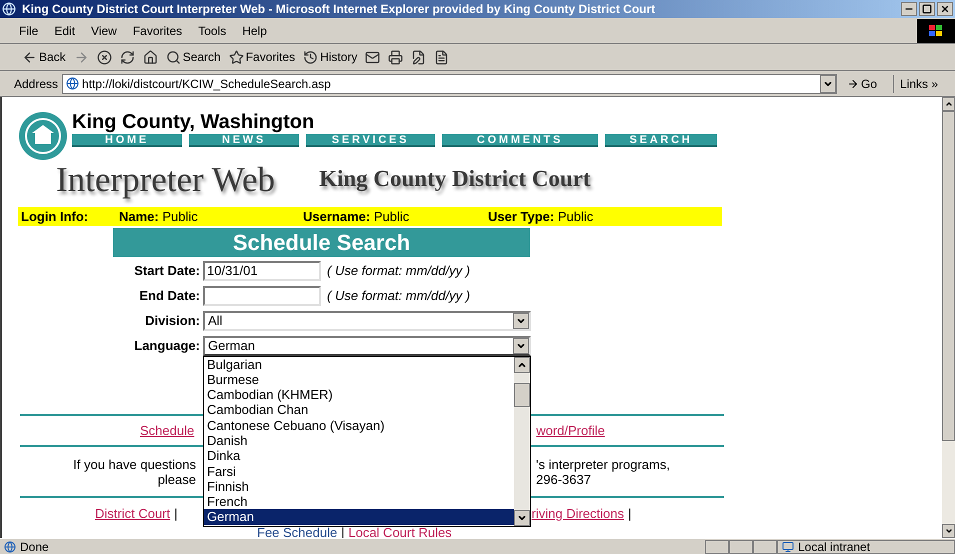  Describe the element at coordinates (167, 430) in the screenshot. I see `link: Schedule` at that location.